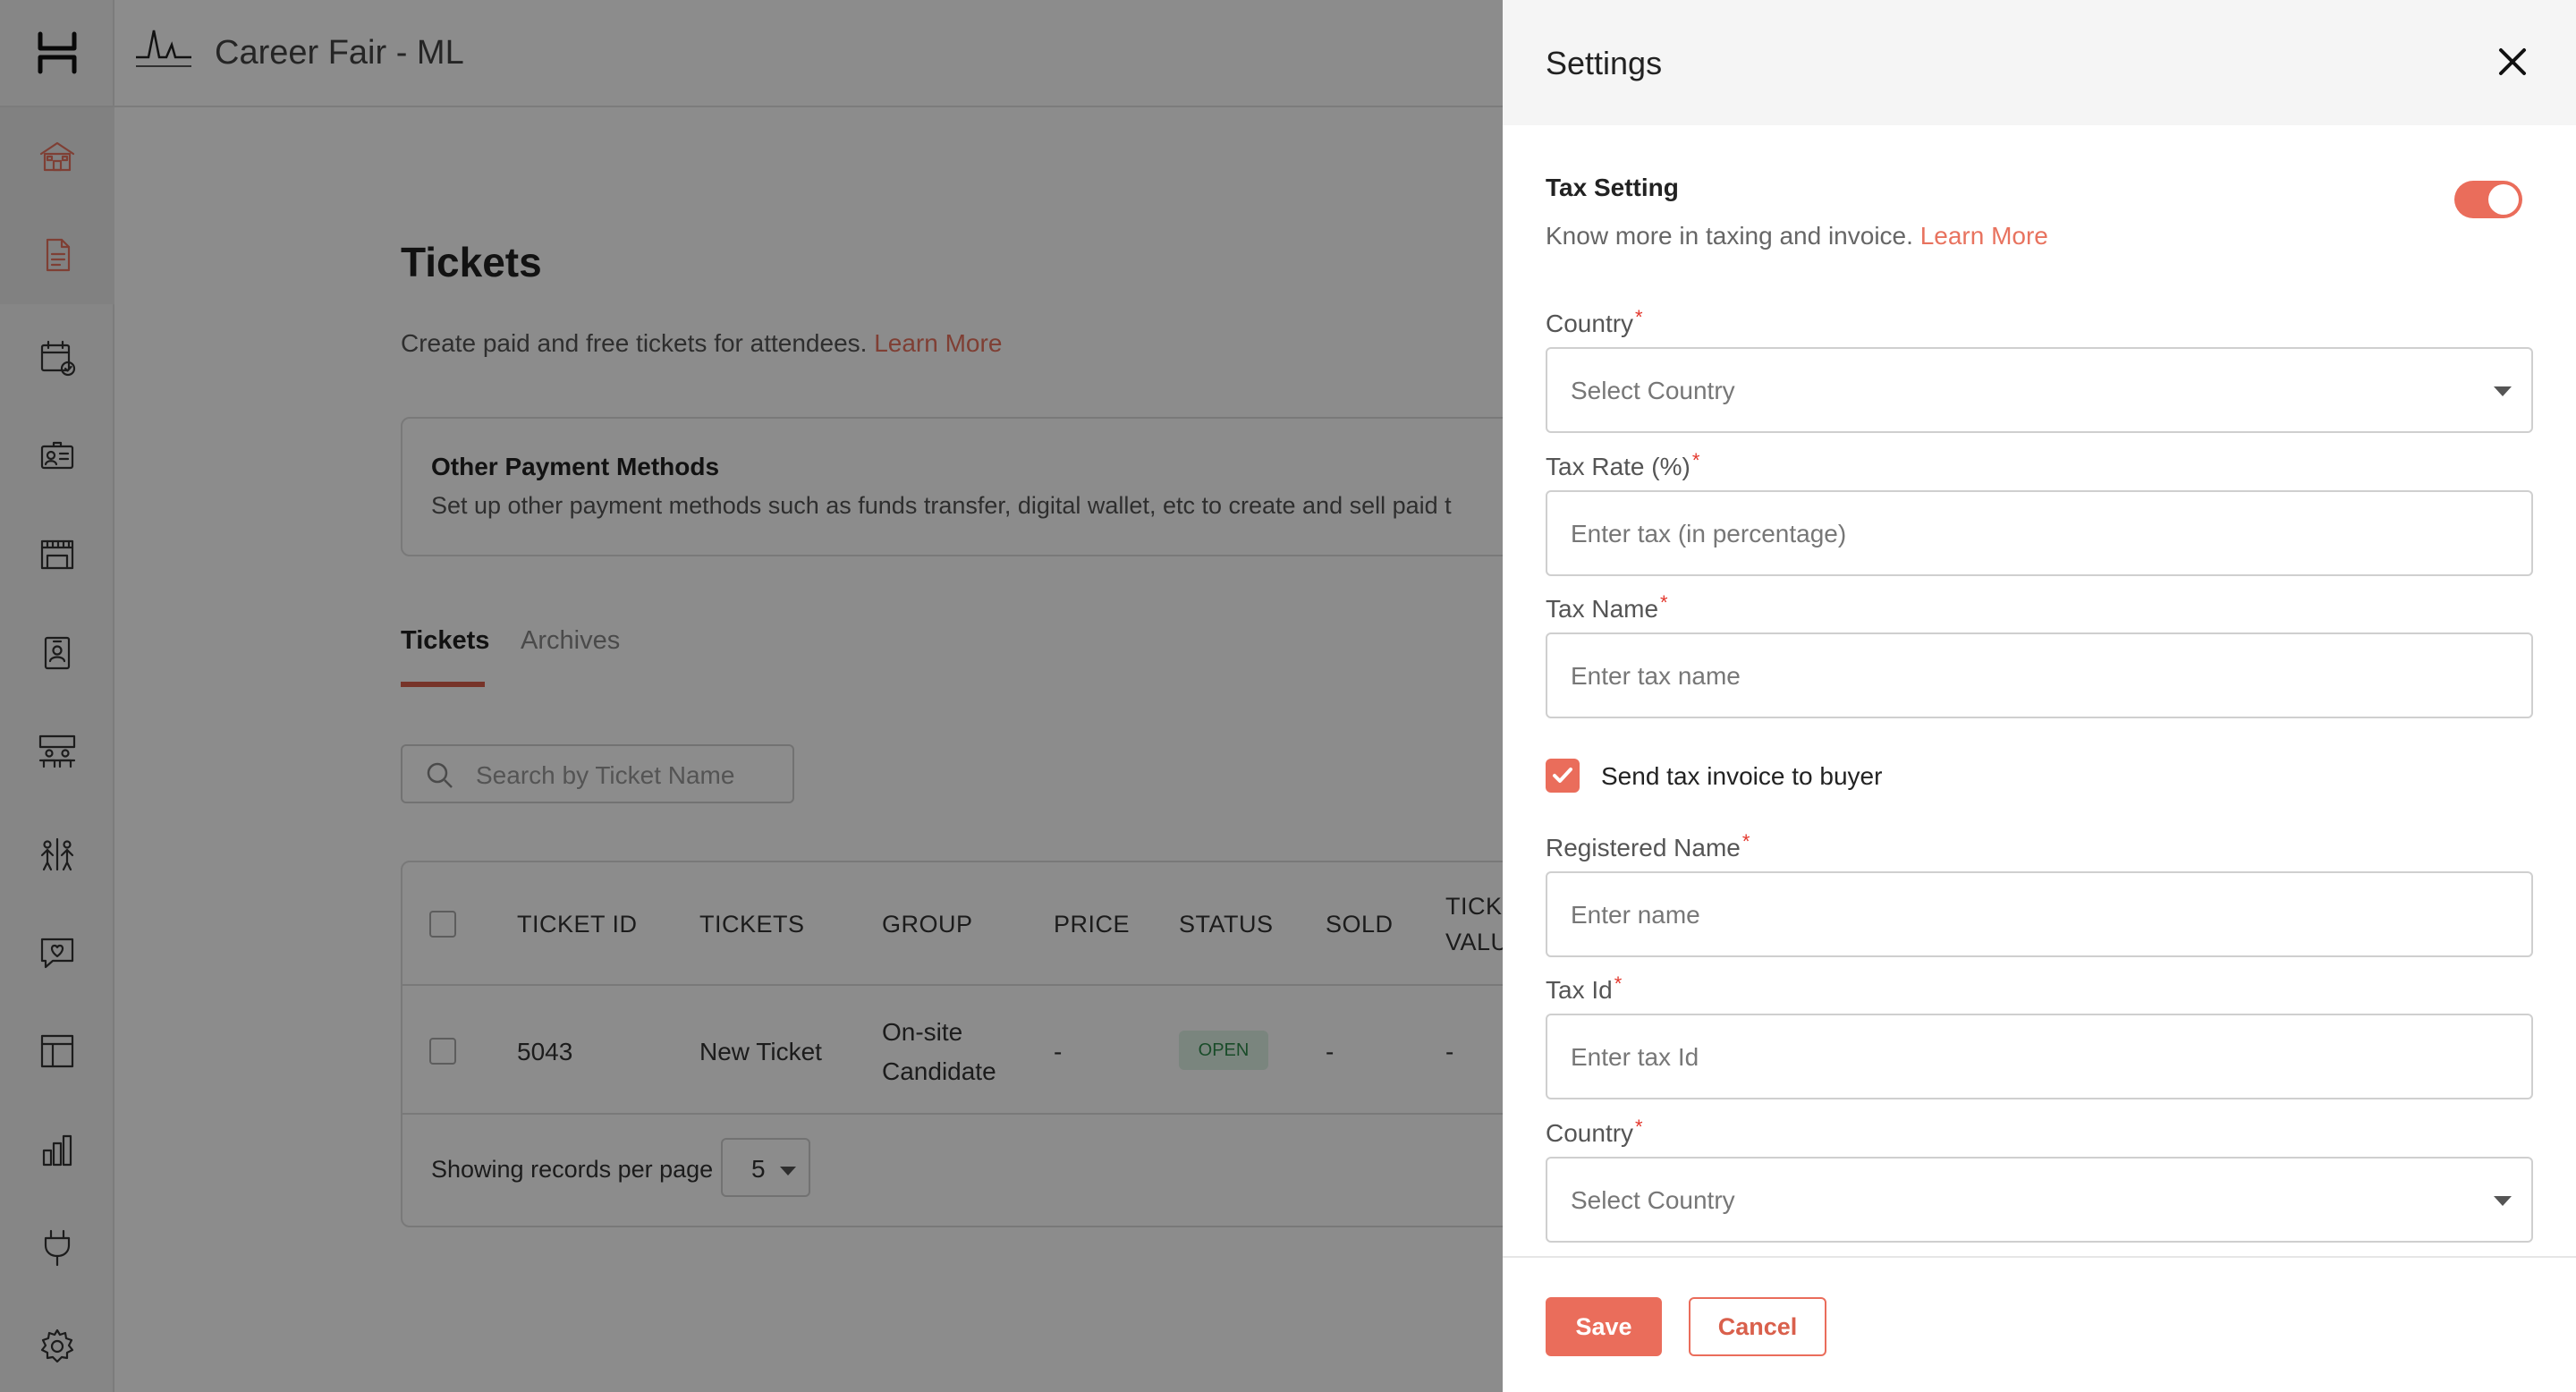 Image resolution: width=2576 pixels, height=1392 pixels. I want to click on close-button, so click(2512, 61).